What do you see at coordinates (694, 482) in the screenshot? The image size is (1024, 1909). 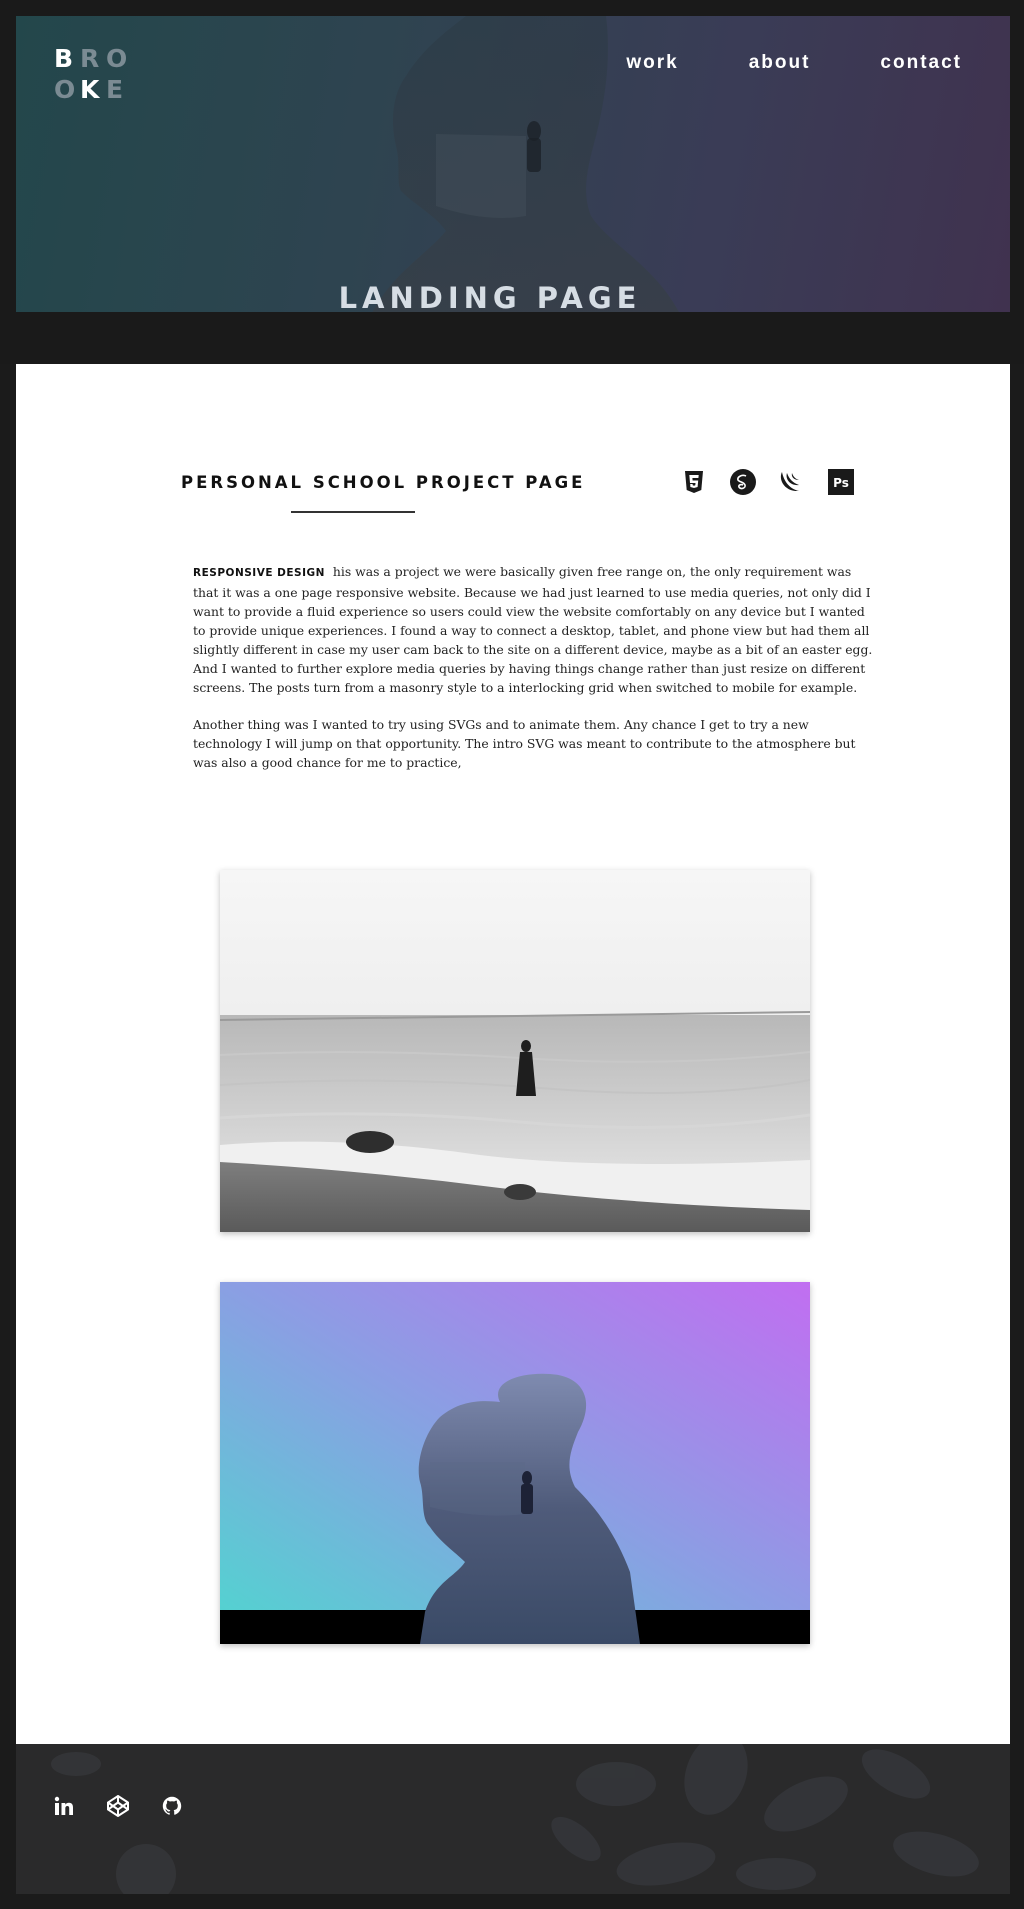 I see `html5-icon` at bounding box center [694, 482].